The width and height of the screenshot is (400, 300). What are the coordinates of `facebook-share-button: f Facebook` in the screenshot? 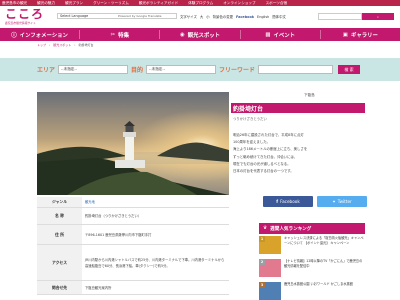 It's located at (288, 201).